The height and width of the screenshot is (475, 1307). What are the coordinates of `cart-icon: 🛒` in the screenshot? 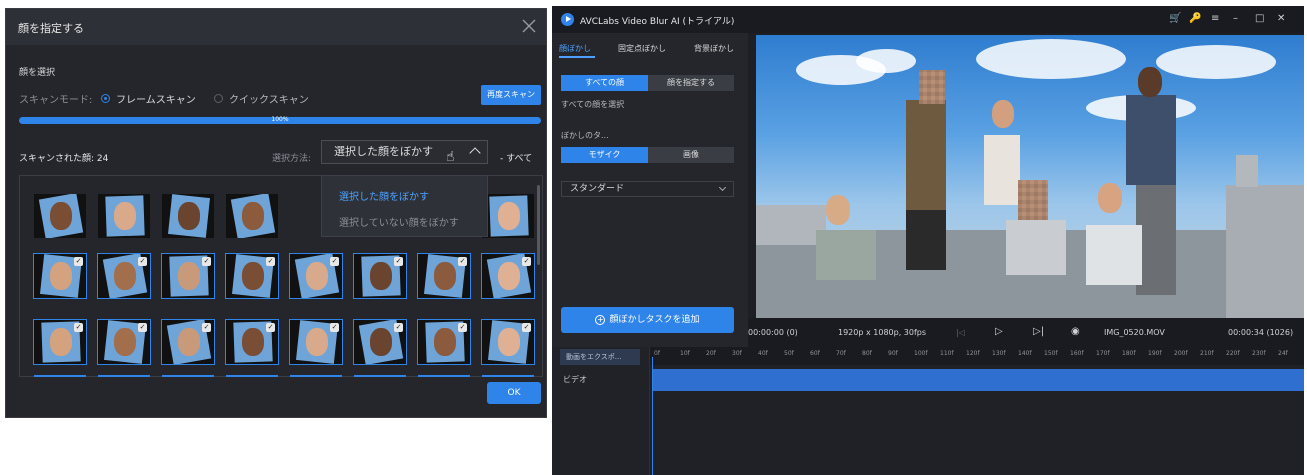 It's located at (1175, 18).